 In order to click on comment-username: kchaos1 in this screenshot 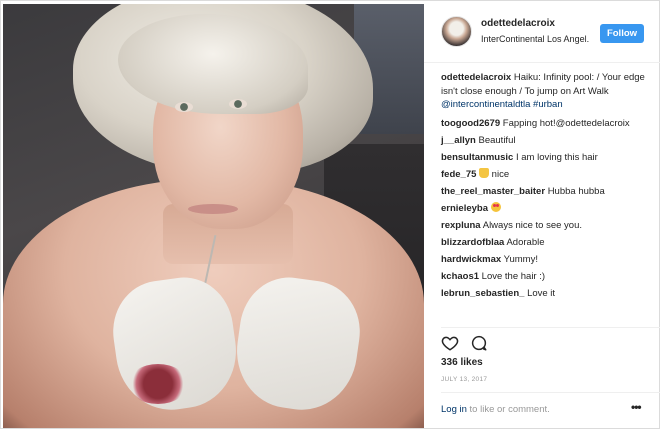, I will do `click(460, 276)`.